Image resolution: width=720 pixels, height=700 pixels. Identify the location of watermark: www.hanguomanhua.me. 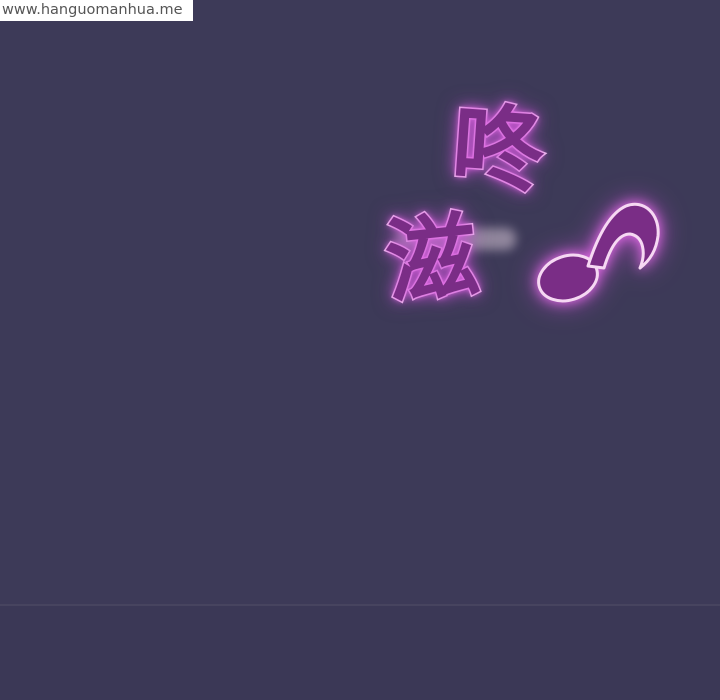
(96, 10).